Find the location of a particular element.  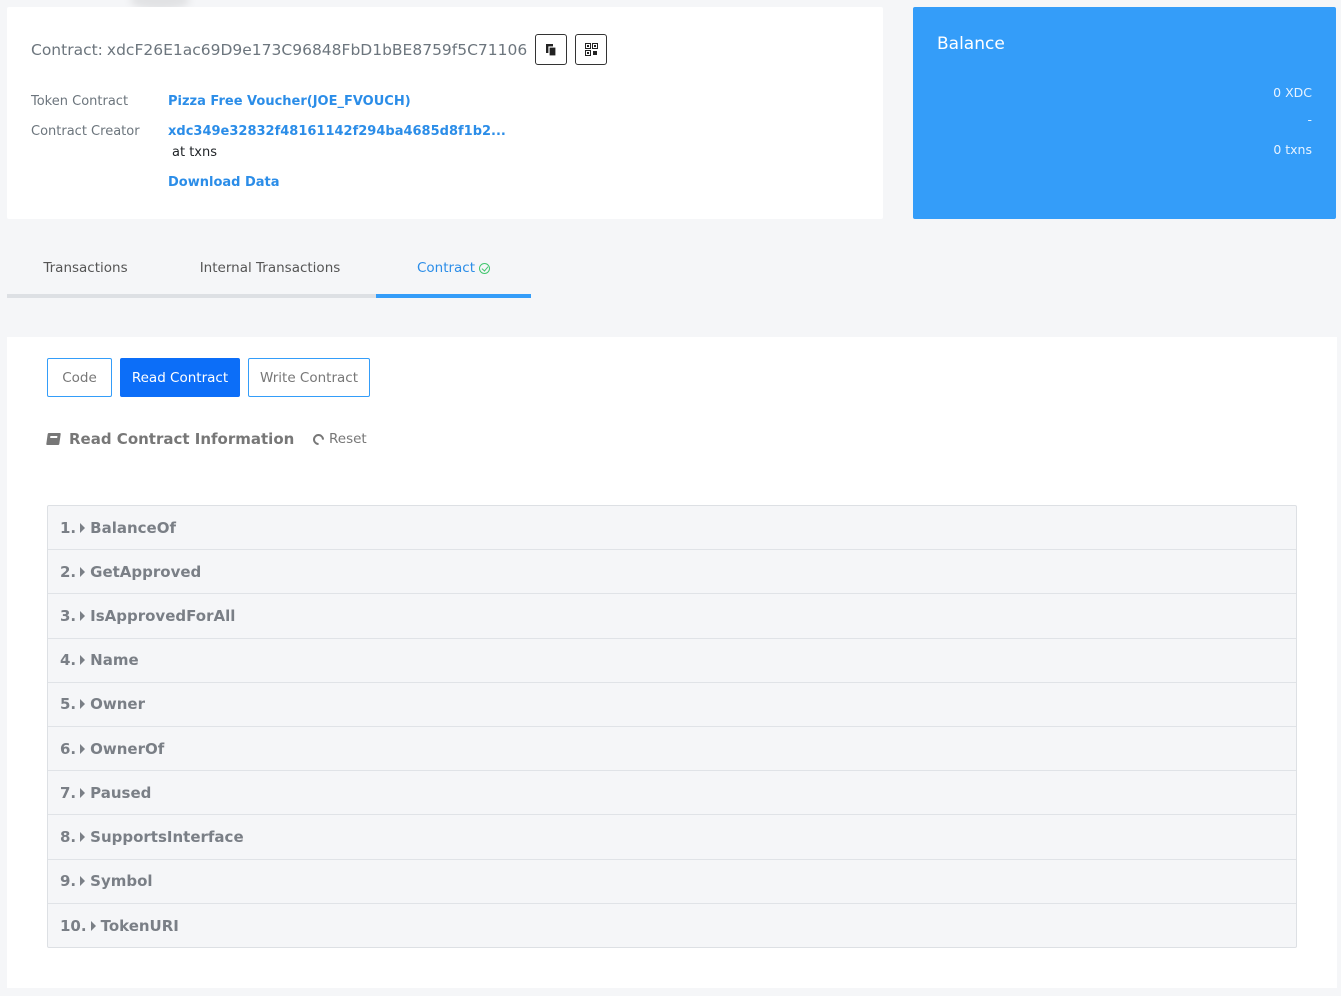

function-number: 1. is located at coordinates (68, 527).